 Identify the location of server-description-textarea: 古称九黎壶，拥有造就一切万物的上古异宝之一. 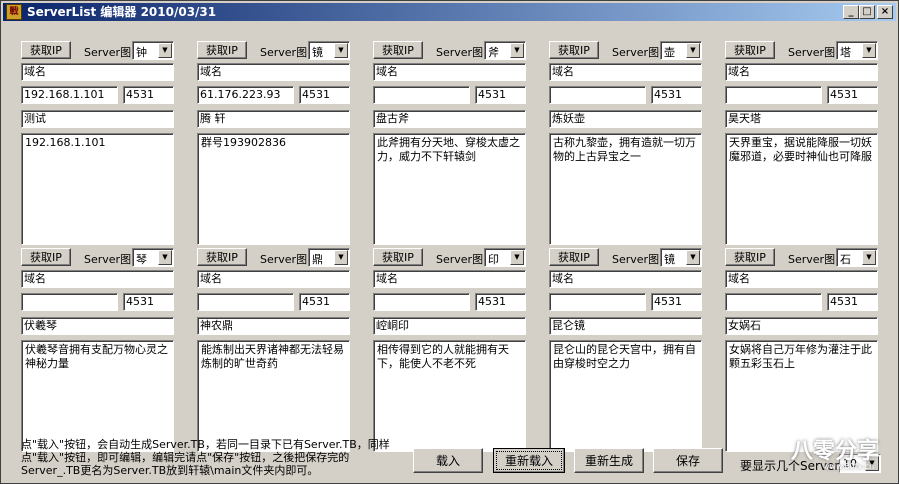
(625, 189).